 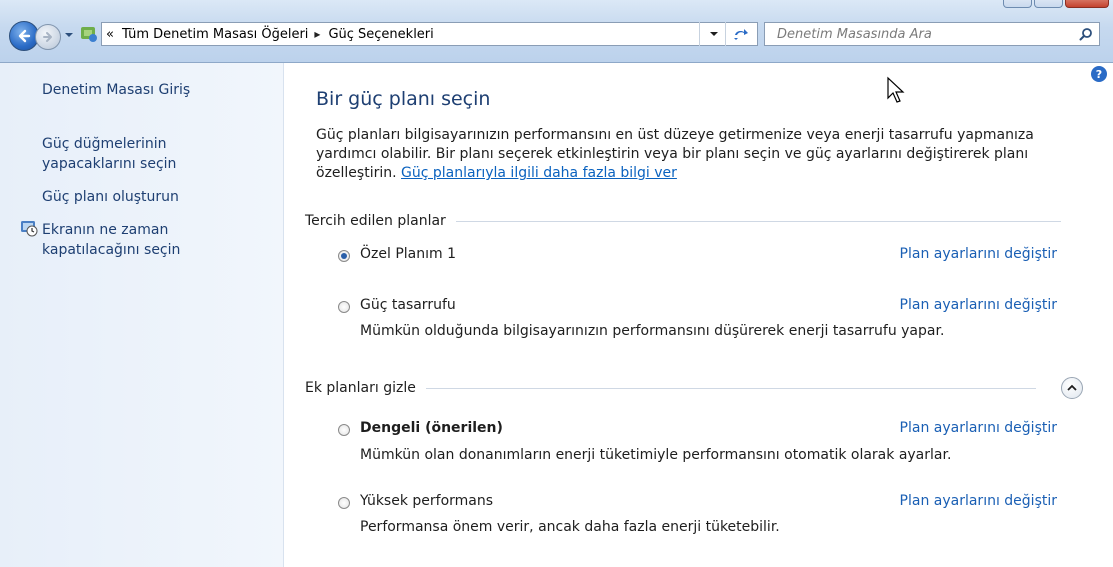 I want to click on change-plan-link-power-saver: Plan ayarlarını değiştir, so click(x=978, y=305).